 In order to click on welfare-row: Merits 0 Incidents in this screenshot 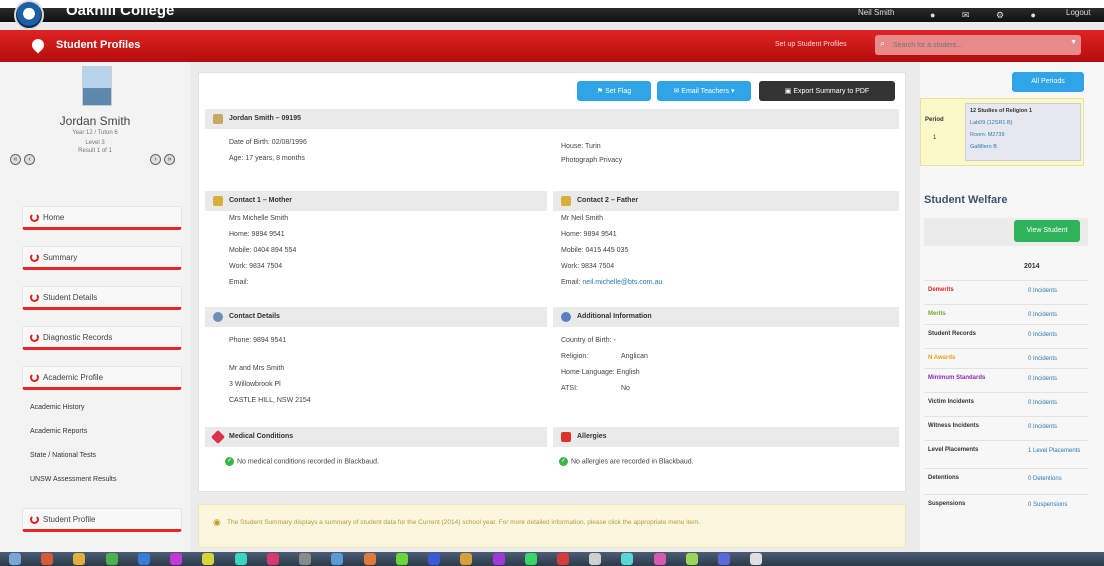, I will do `click(1006, 314)`.